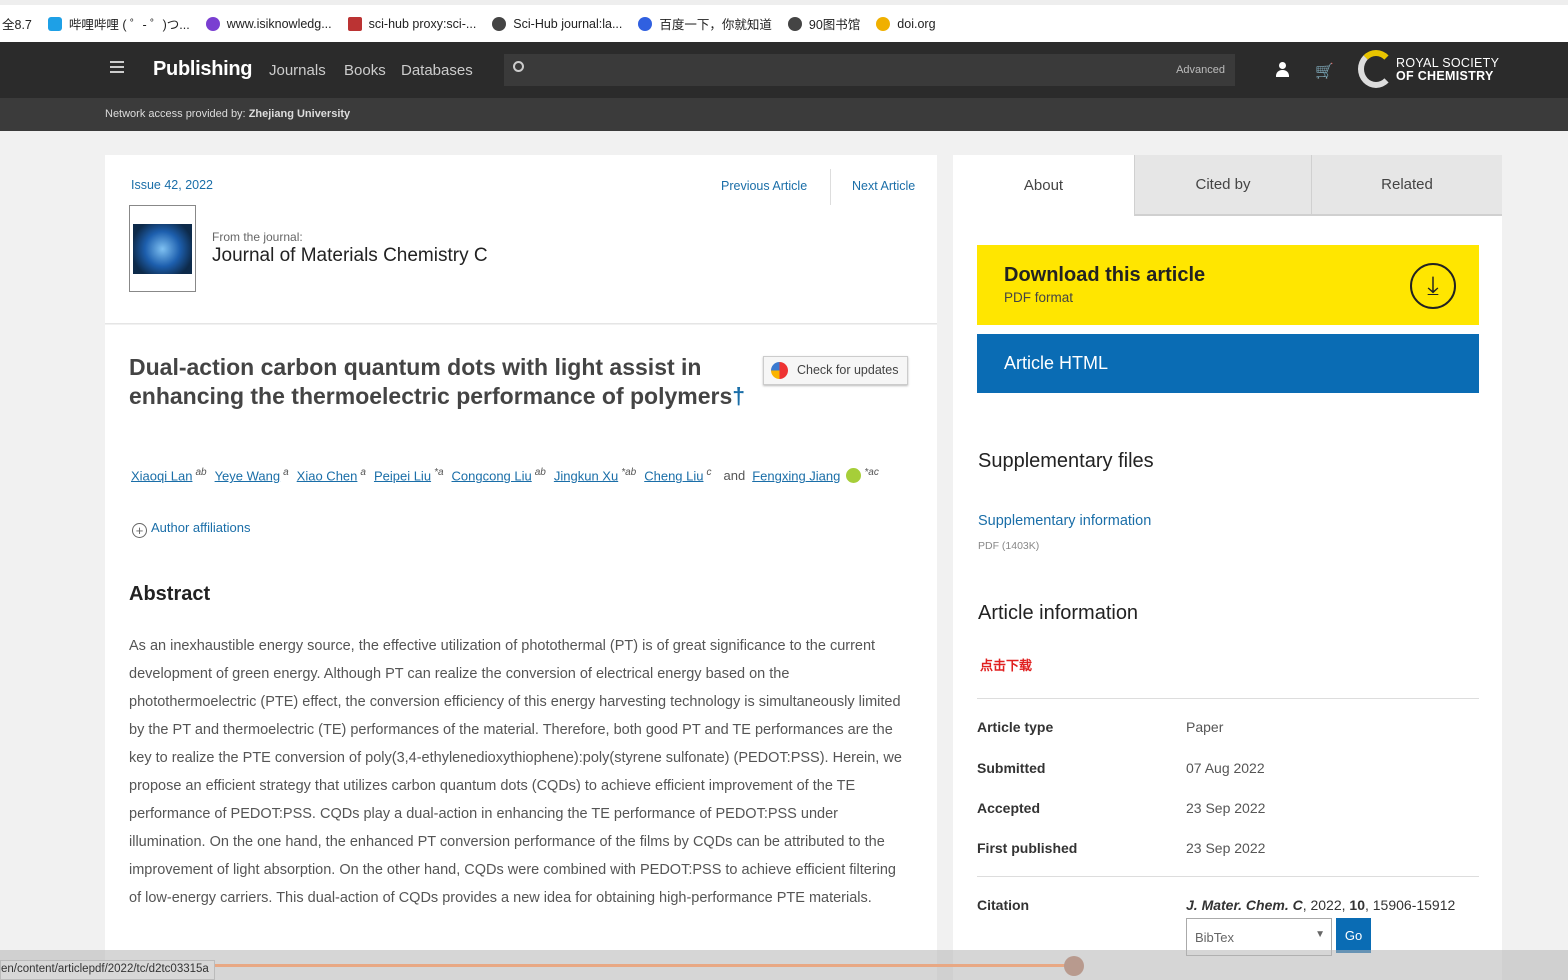 This screenshot has height=980, width=1568. Describe the element at coordinates (201, 527) in the screenshot. I see `affiliations-label: Author affiliations` at that location.